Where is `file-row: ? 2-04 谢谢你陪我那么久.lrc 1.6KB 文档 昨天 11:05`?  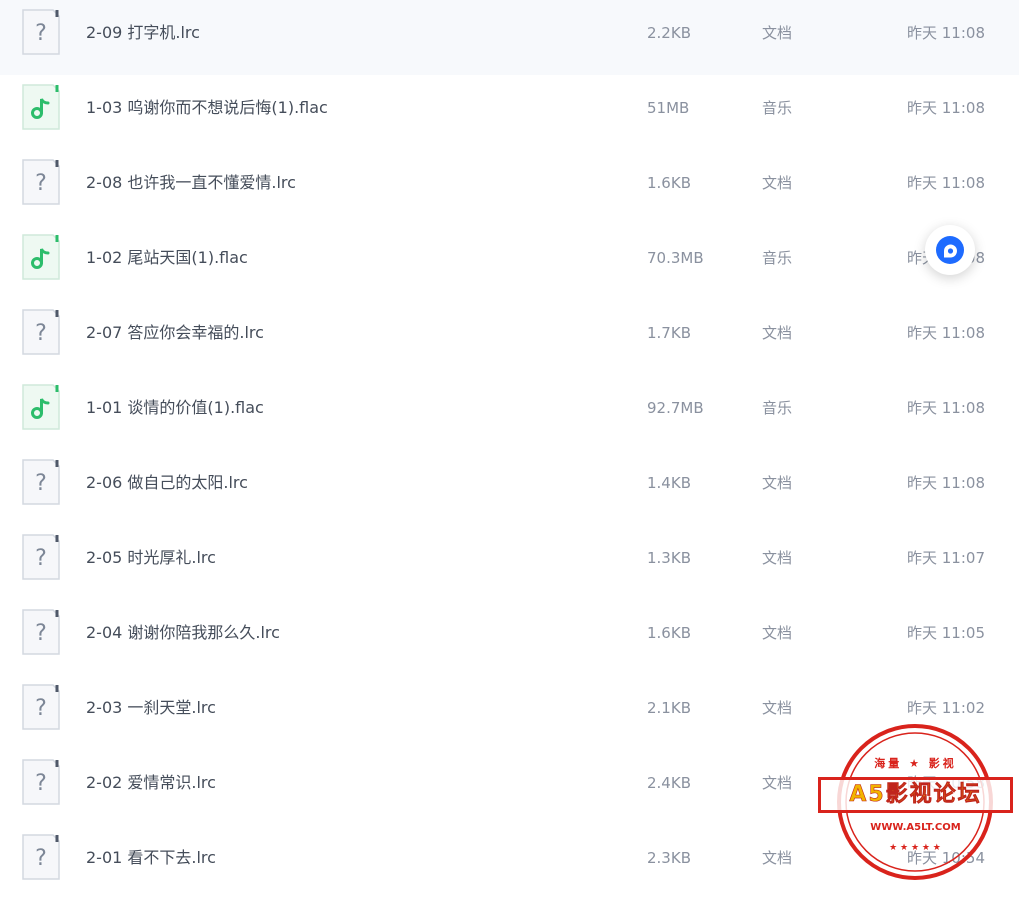 file-row: ? 2-04 谢谢你陪我那么久.lrc 1.6KB 文档 昨天 11:05 is located at coordinates (509, 637).